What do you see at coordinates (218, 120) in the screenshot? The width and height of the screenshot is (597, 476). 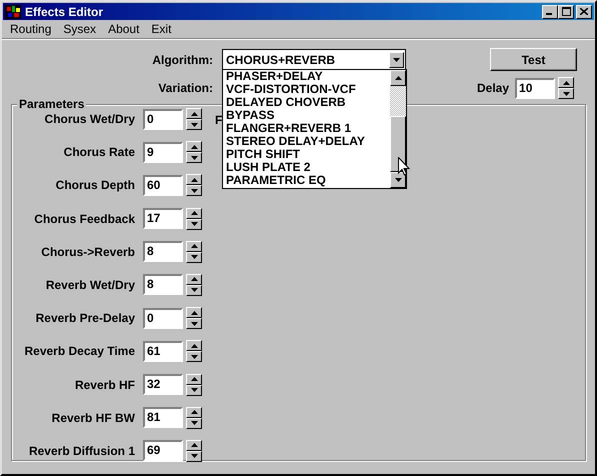 I see `parameter-label: F` at bounding box center [218, 120].